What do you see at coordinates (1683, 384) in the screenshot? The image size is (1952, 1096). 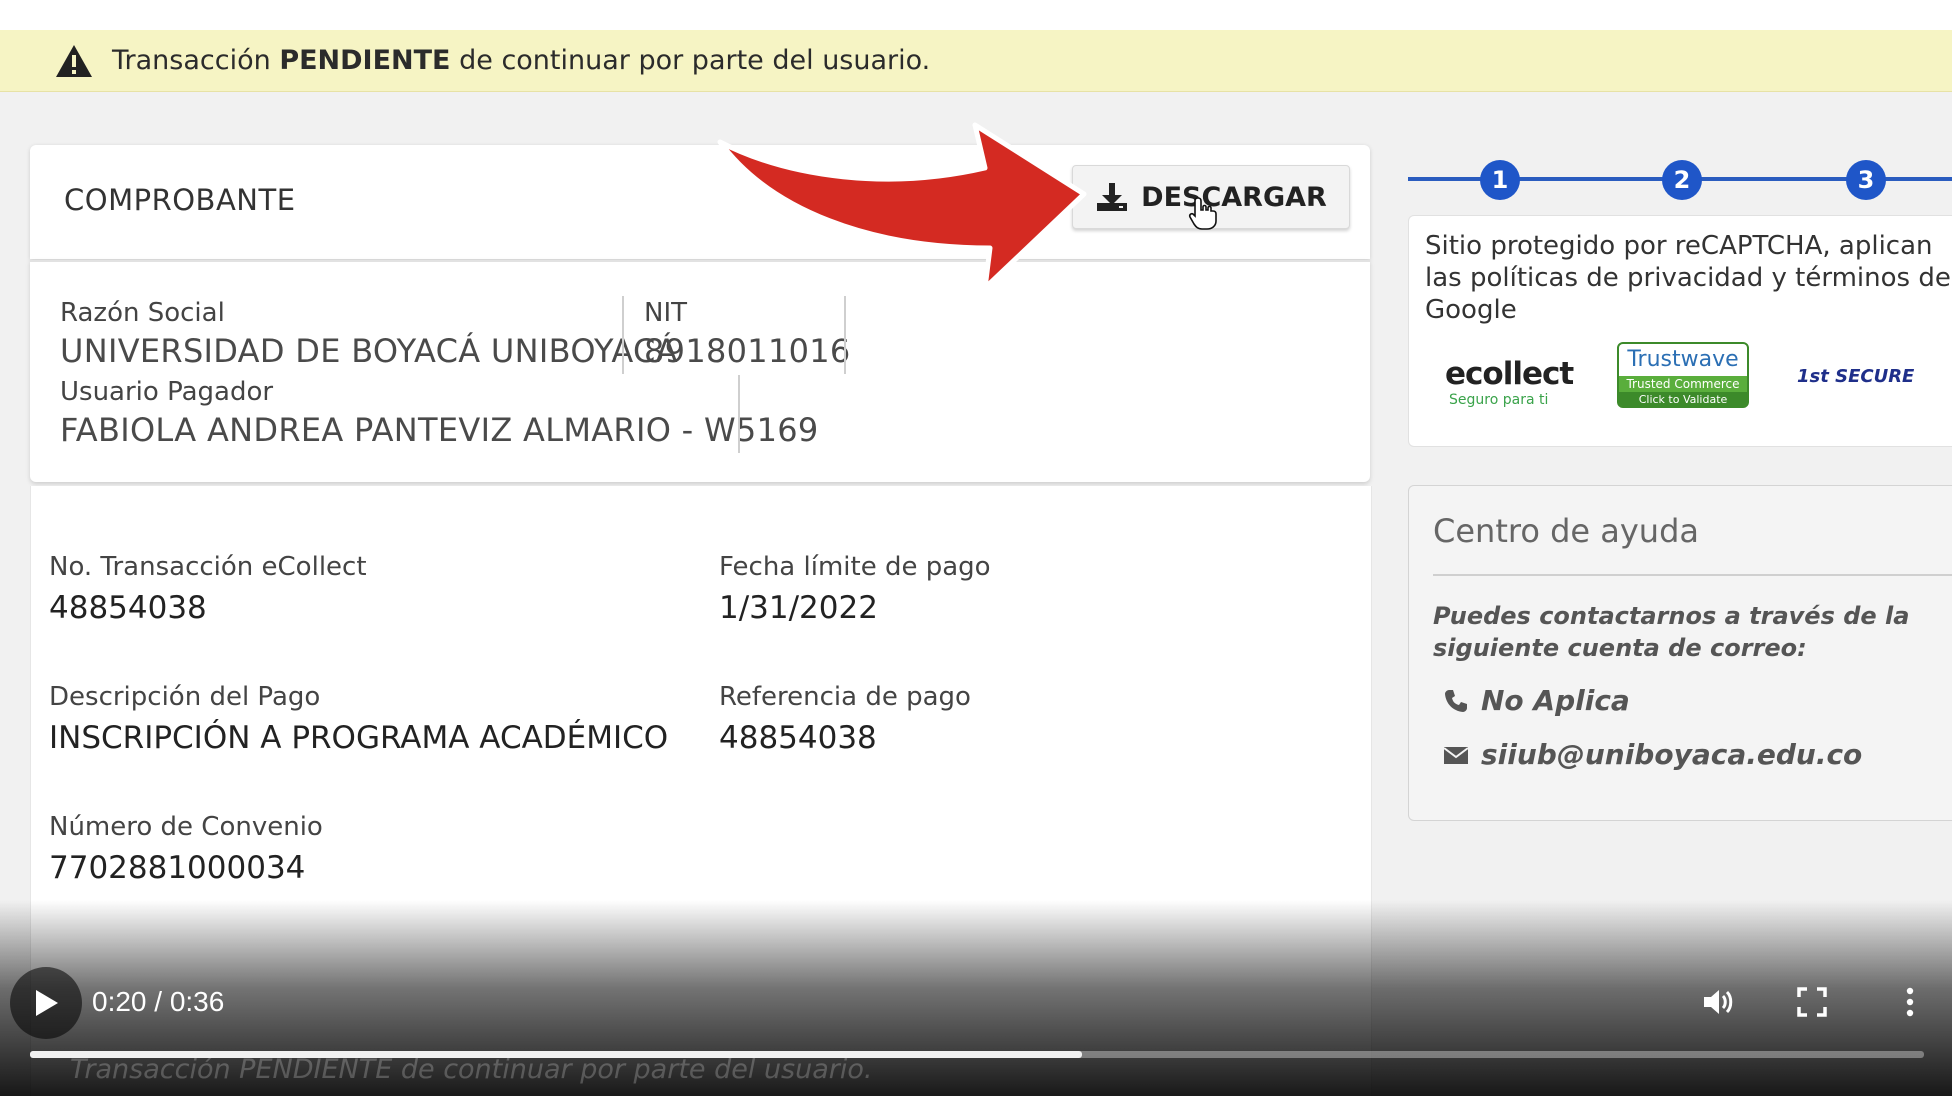 I see `trustwave-line1: Trusted Commerce` at bounding box center [1683, 384].